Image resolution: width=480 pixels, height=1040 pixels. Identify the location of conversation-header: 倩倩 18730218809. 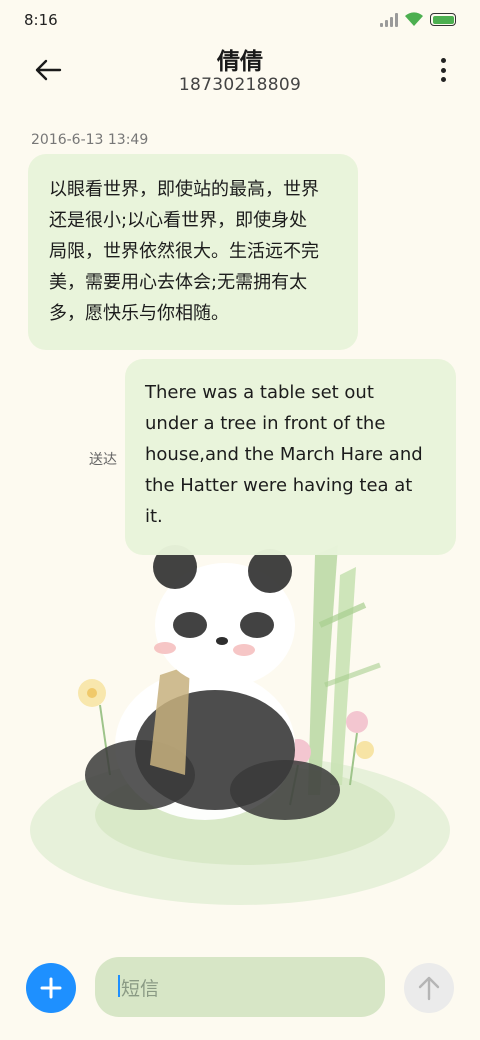
(240, 75).